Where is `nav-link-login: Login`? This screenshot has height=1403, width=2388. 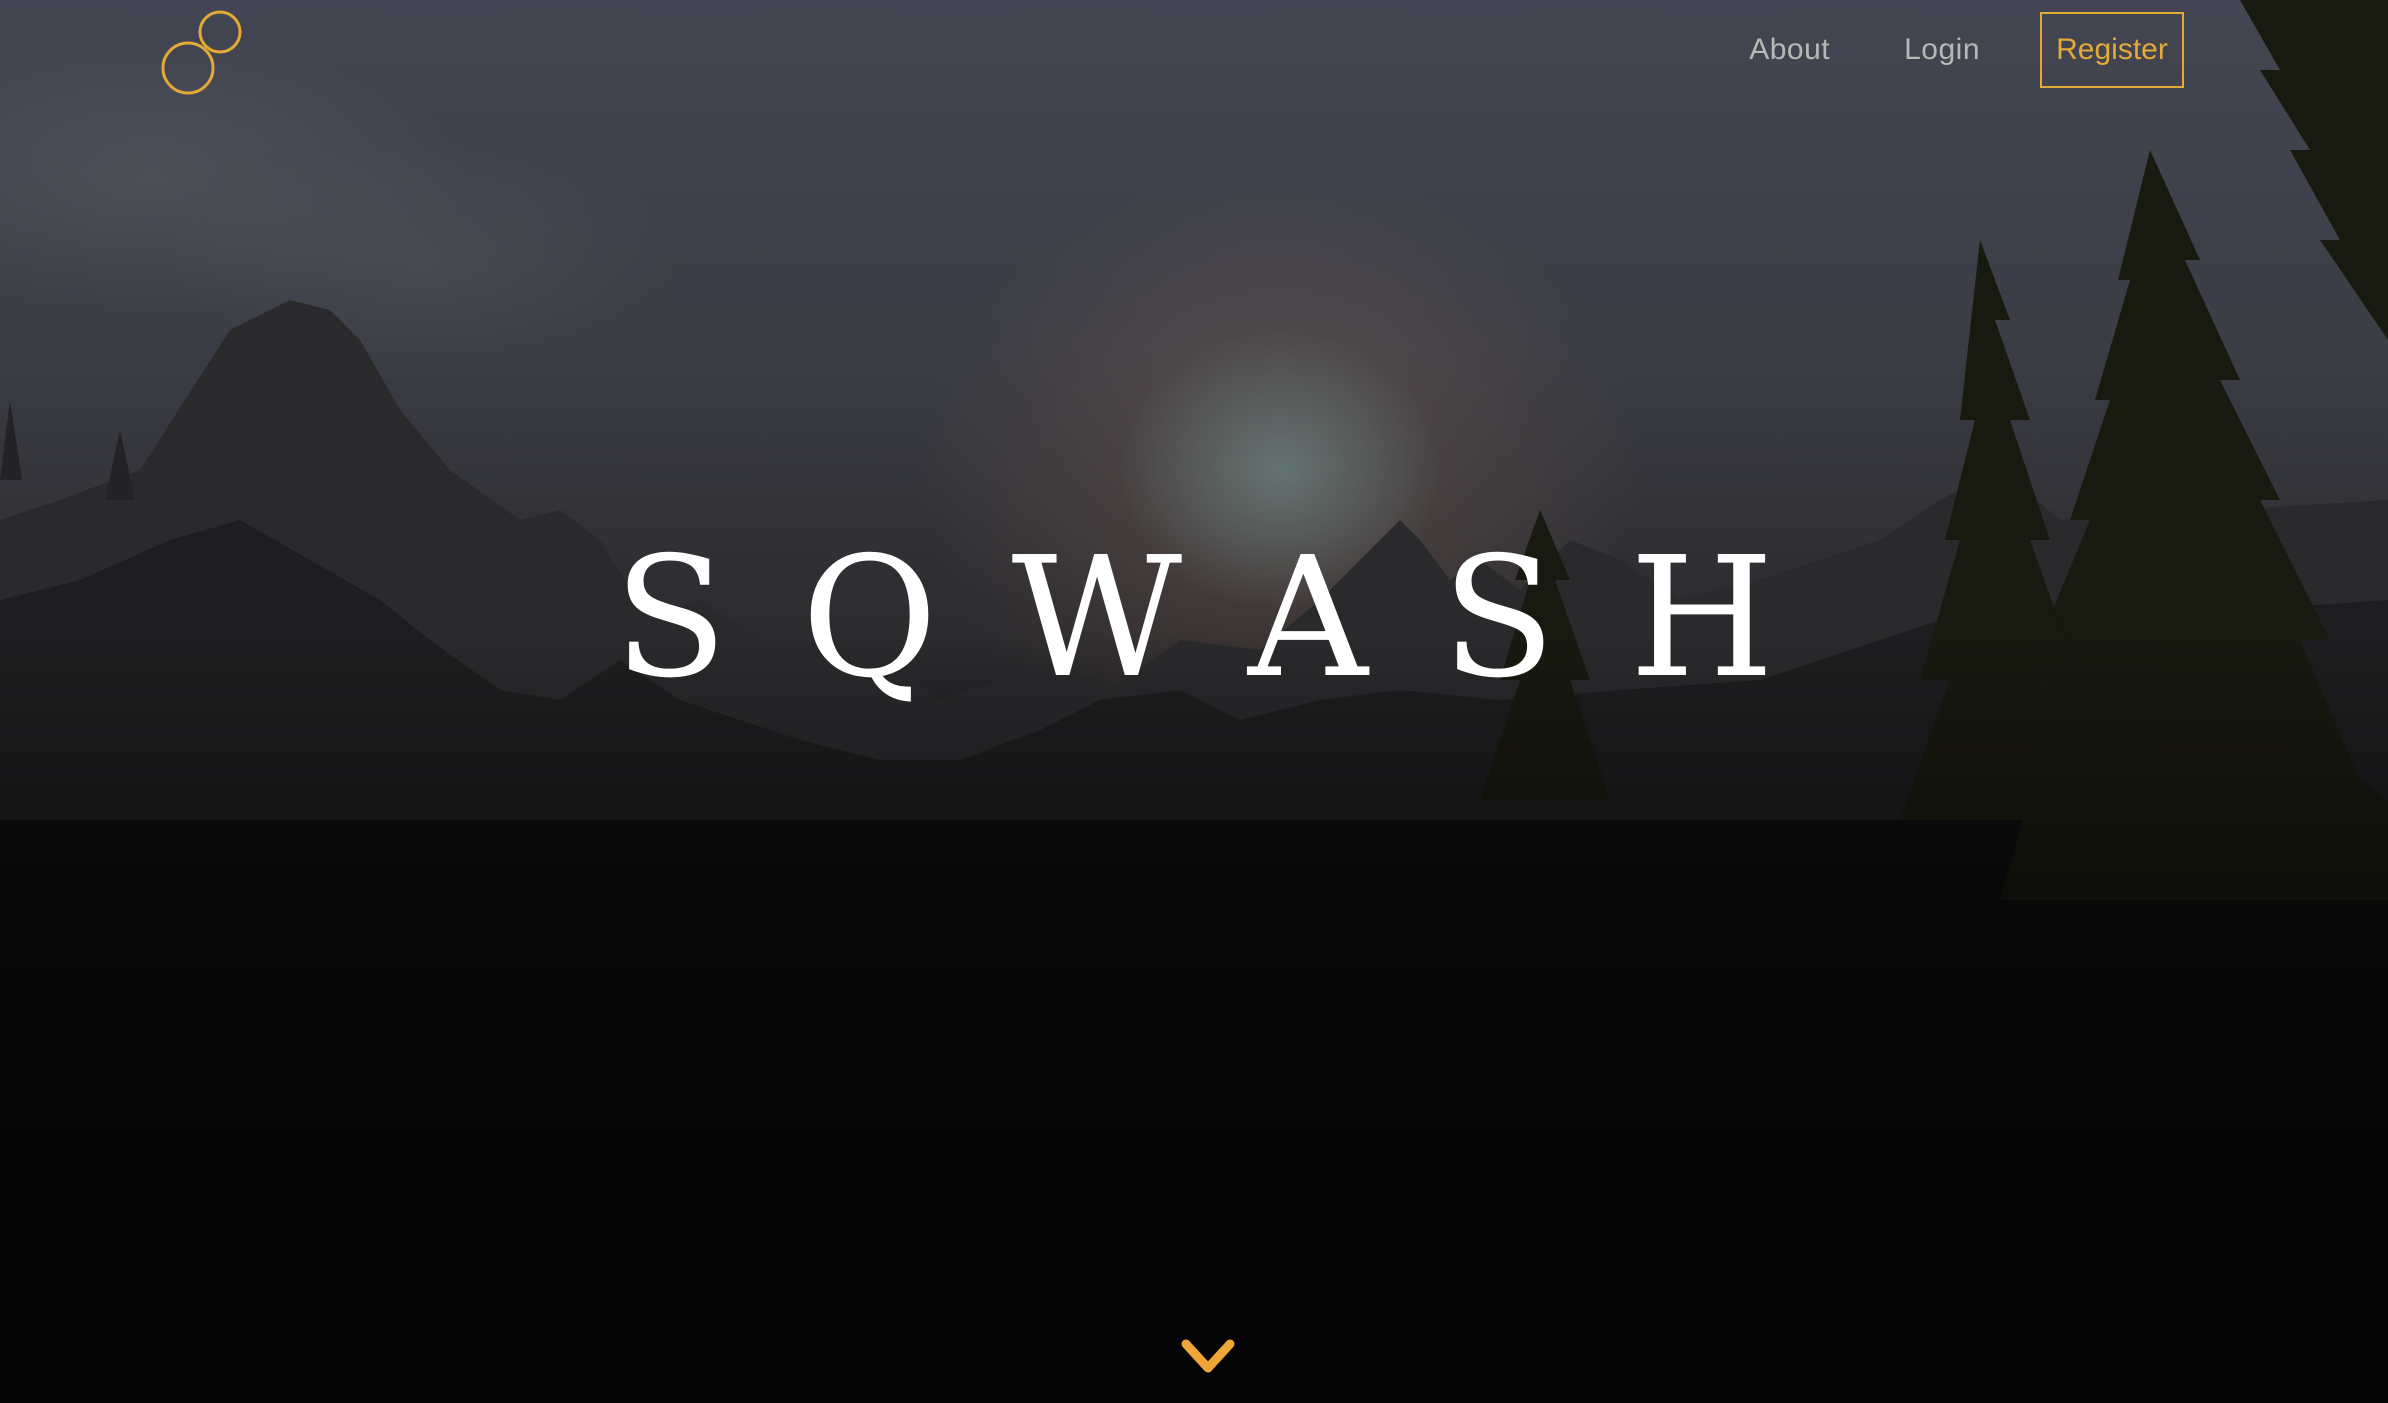 nav-link-login: Login is located at coordinates (1942, 50).